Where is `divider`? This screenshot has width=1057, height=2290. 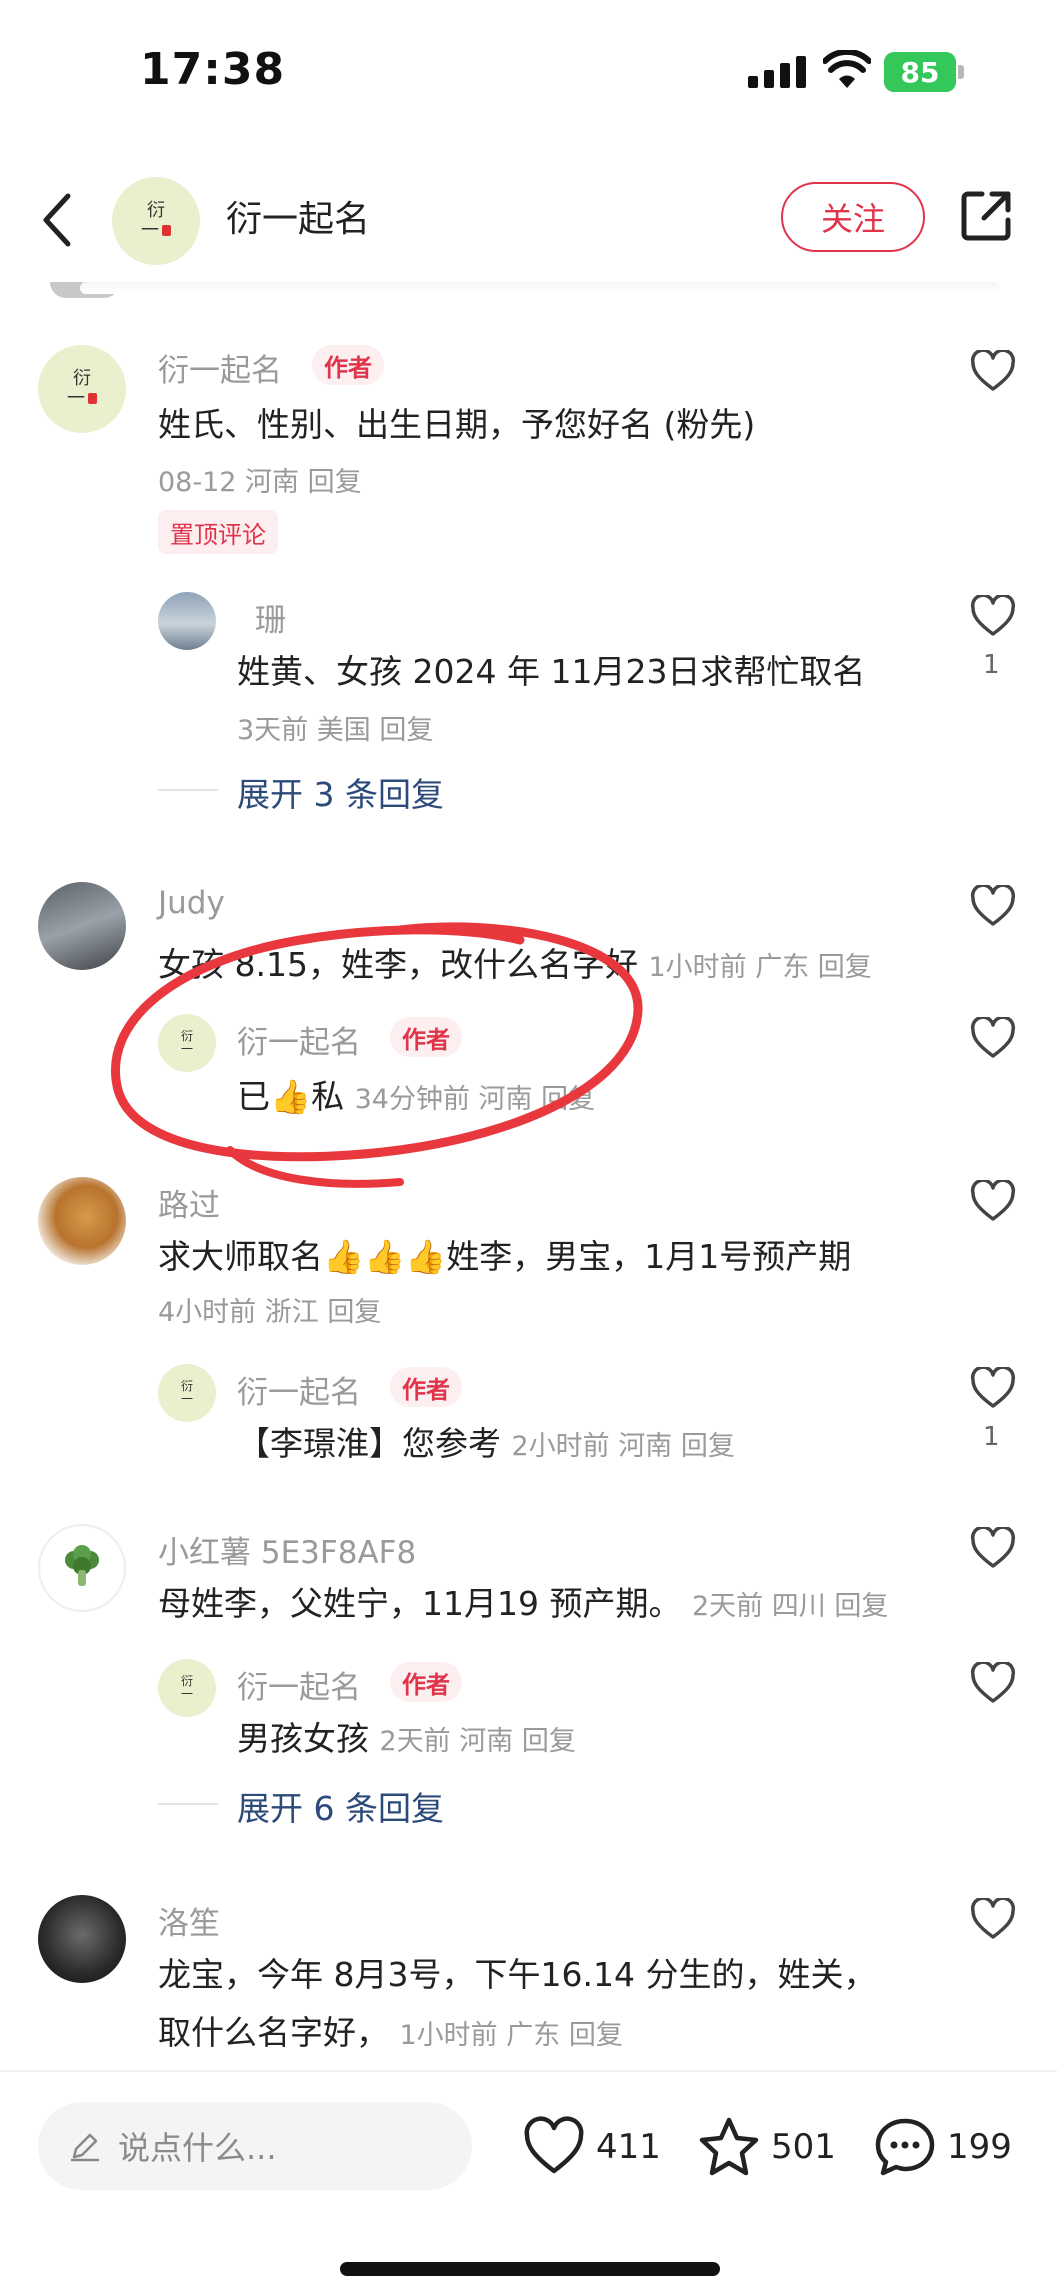 divider is located at coordinates (540, 288).